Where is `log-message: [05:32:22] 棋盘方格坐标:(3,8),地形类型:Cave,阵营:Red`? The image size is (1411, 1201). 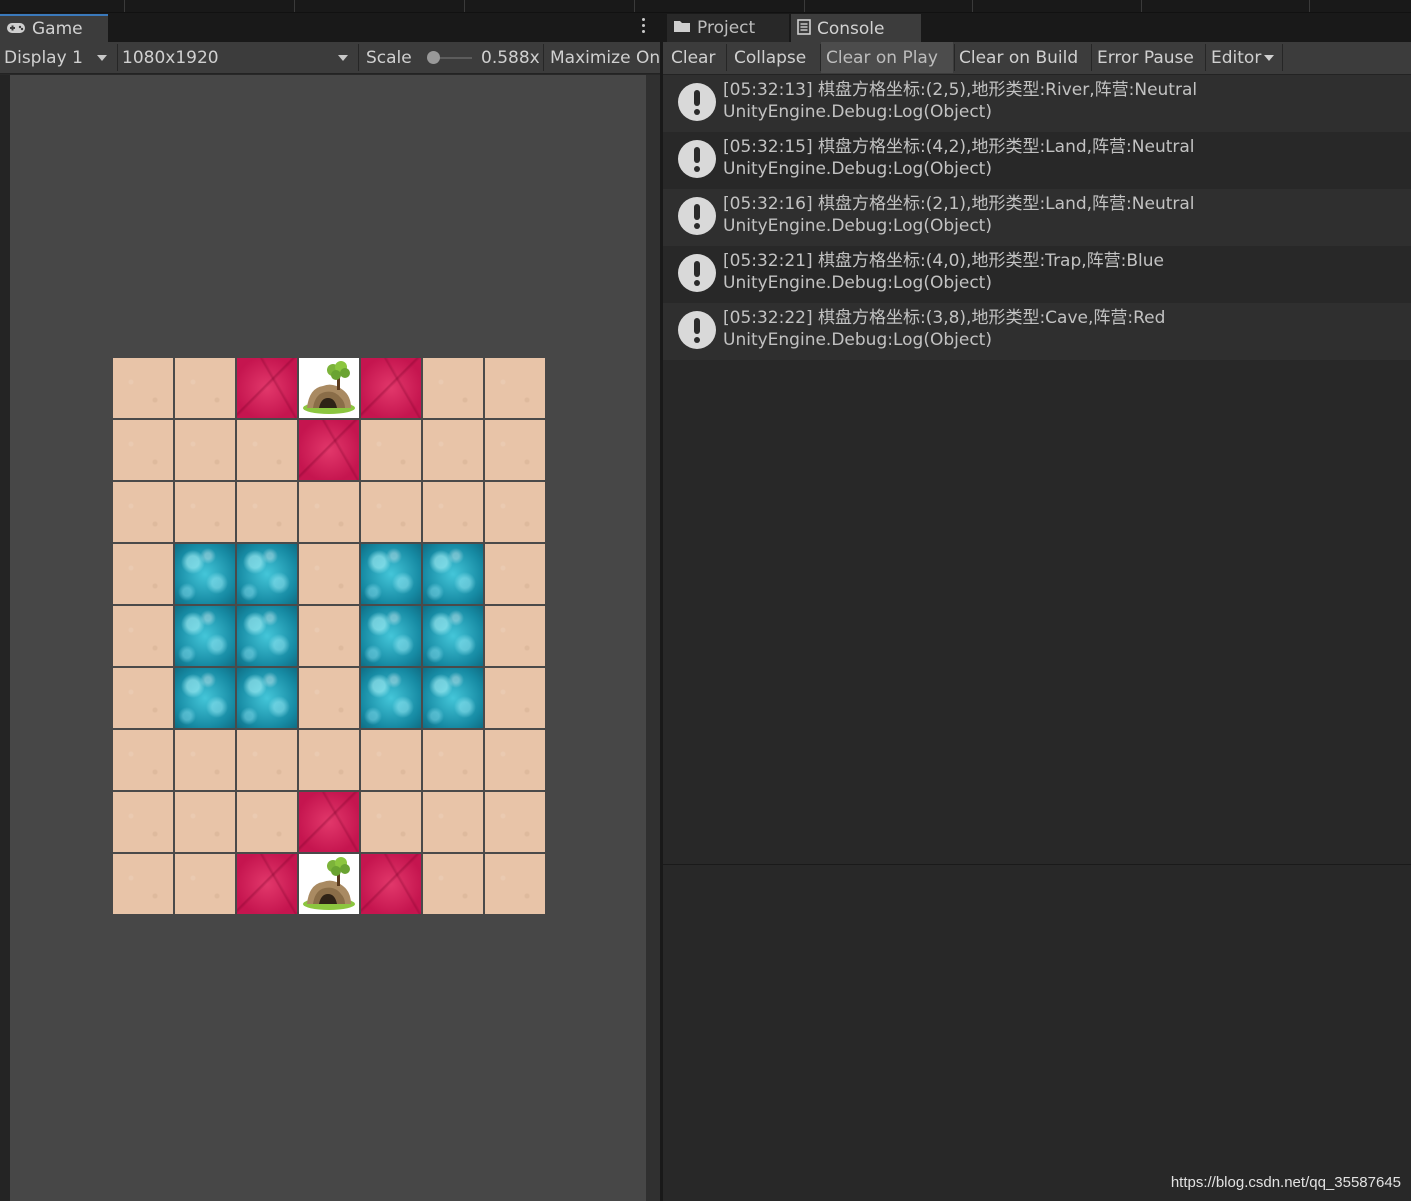
log-message: [05:32:22] 棋盘方格坐标:(3,8),地形类型:Cave,阵营:Red is located at coordinates (944, 318).